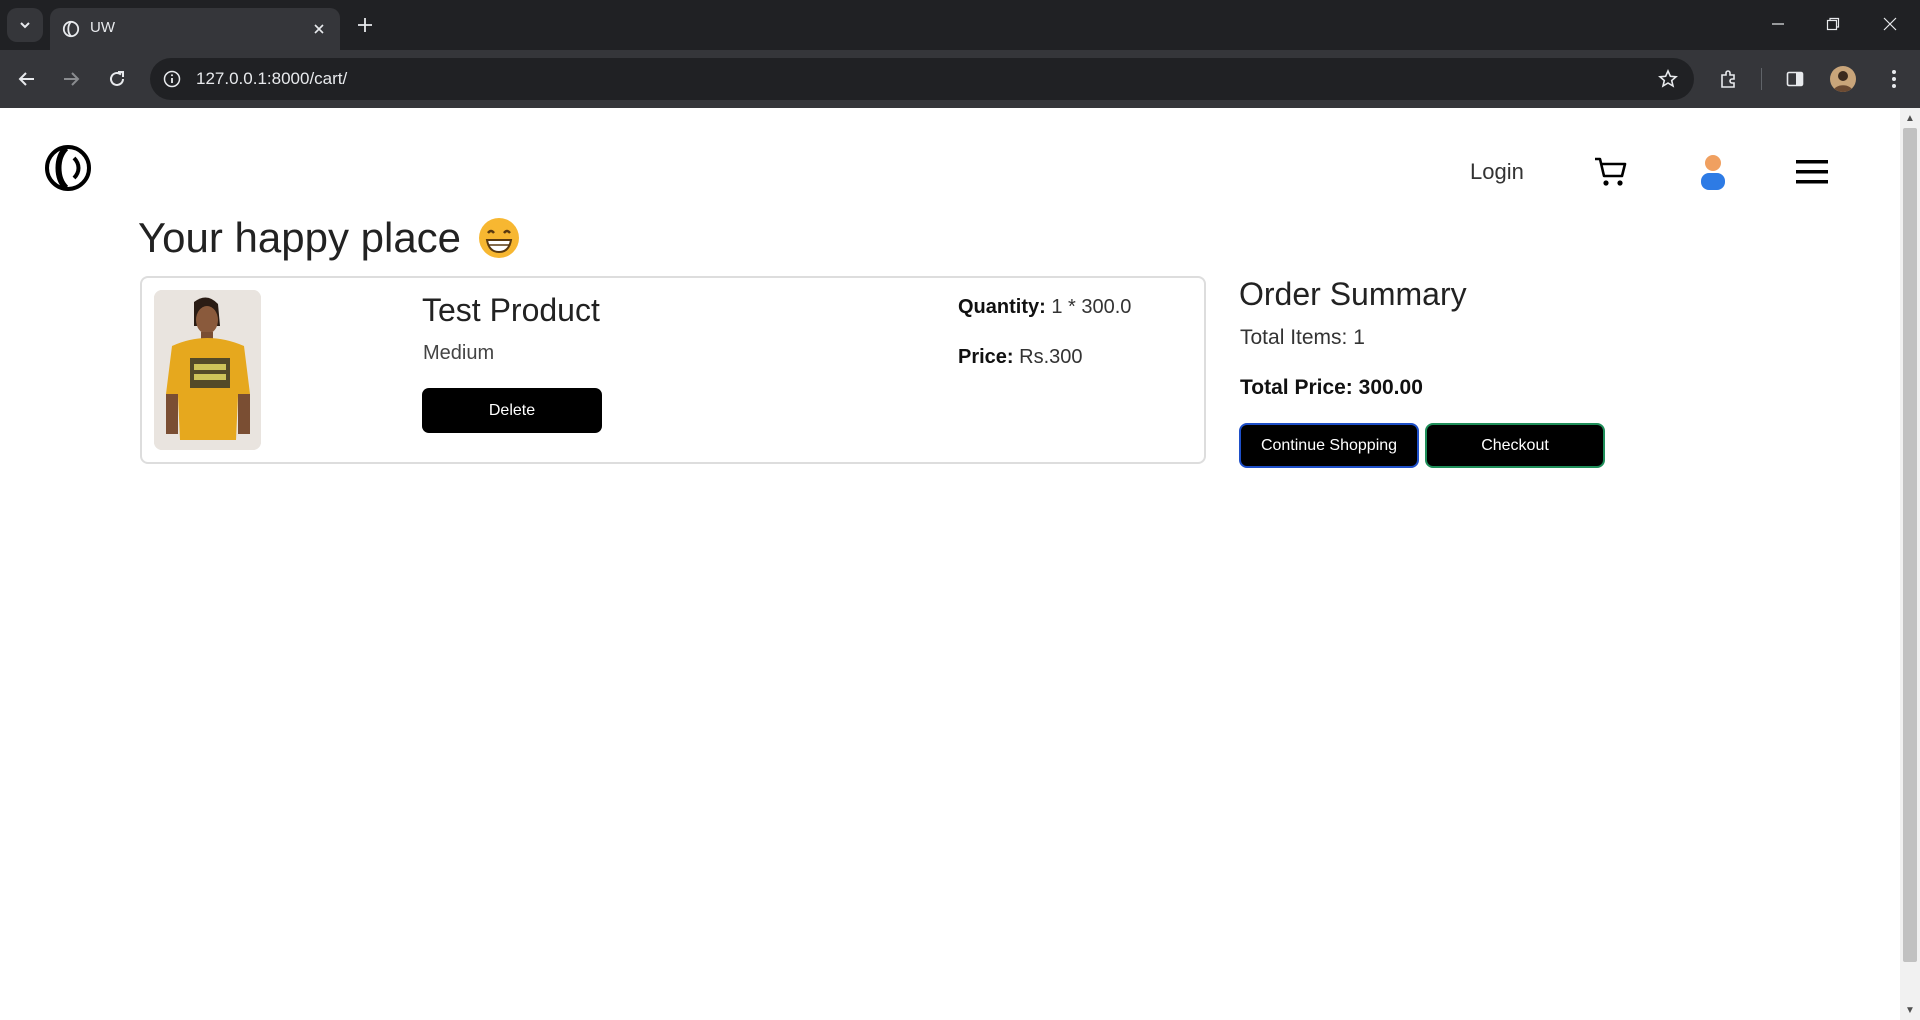  What do you see at coordinates (1910, 118) in the screenshot?
I see `scroll-up-arrow-icon: ▲` at bounding box center [1910, 118].